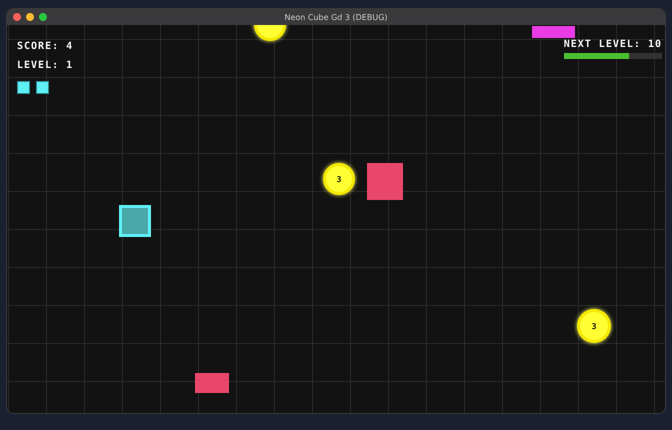 The image size is (672, 430). I want to click on zoom-button, so click(43, 17).